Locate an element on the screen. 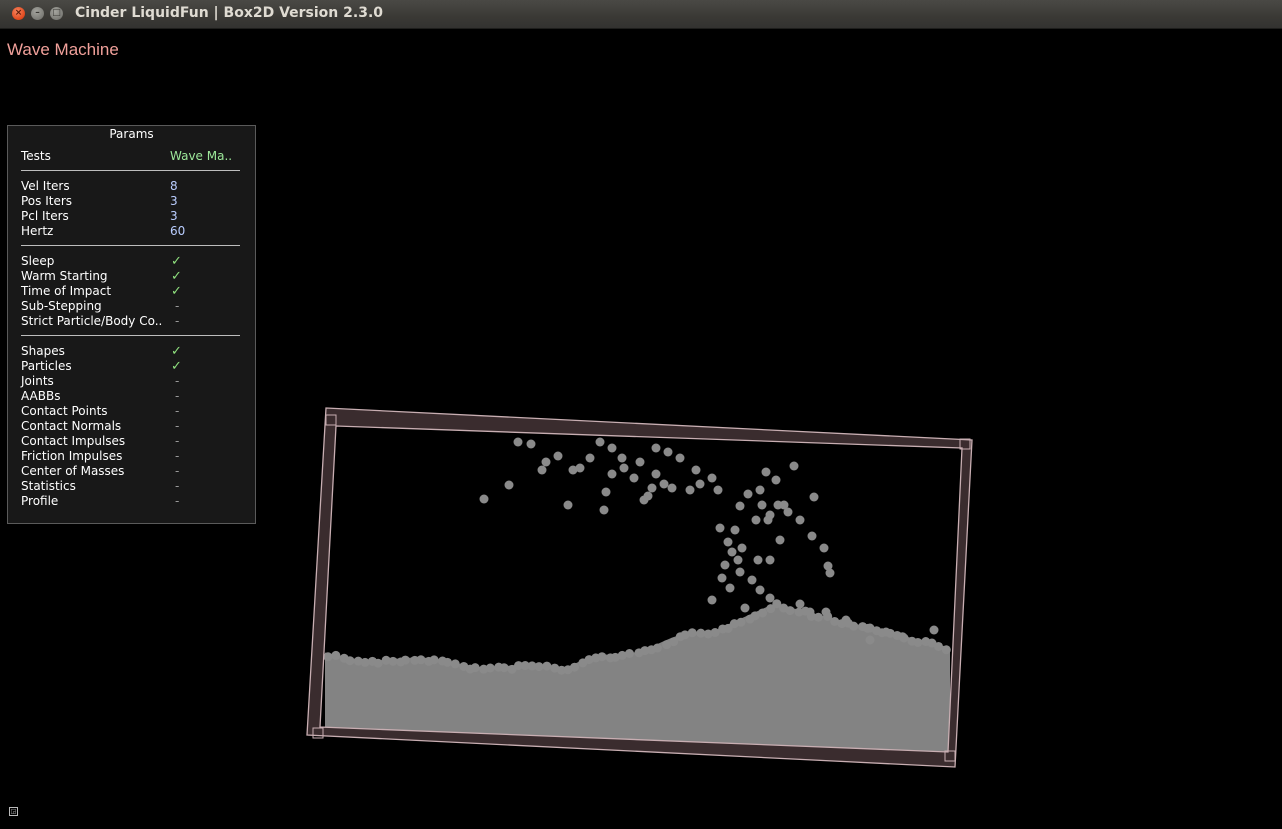 The width and height of the screenshot is (1282, 829). toggle-row: Time of Impact ✓ is located at coordinates (131, 291).